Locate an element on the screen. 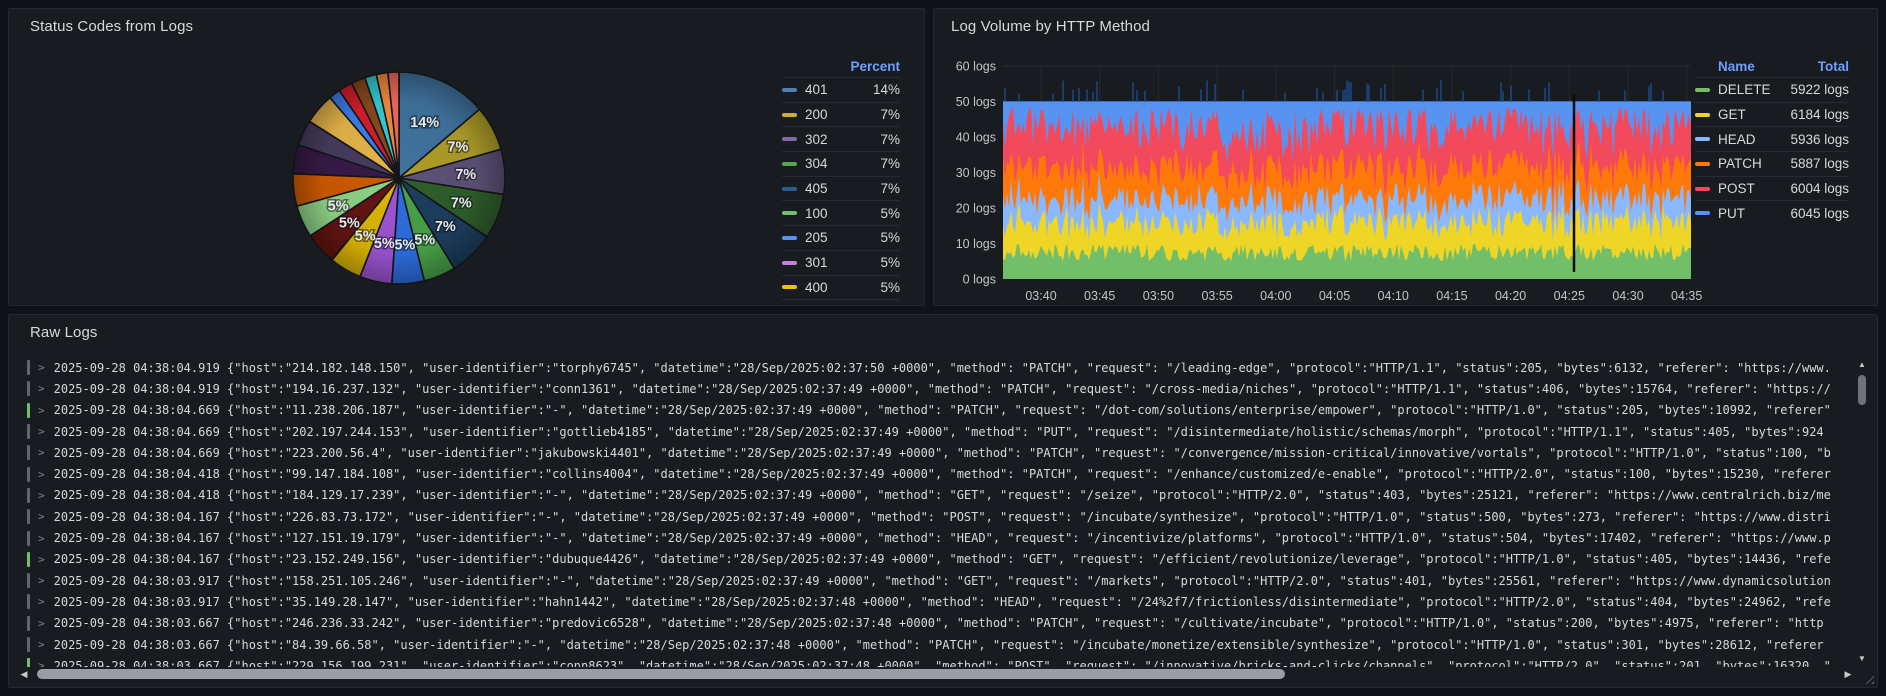 This screenshot has height=696, width=1886. pie-legend-item: 400 5% is located at coordinates (841, 287).